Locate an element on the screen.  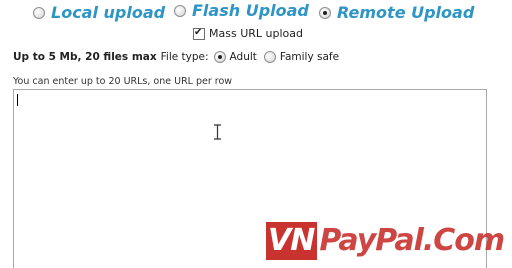
flash-upload-radio is located at coordinates (180, 10).